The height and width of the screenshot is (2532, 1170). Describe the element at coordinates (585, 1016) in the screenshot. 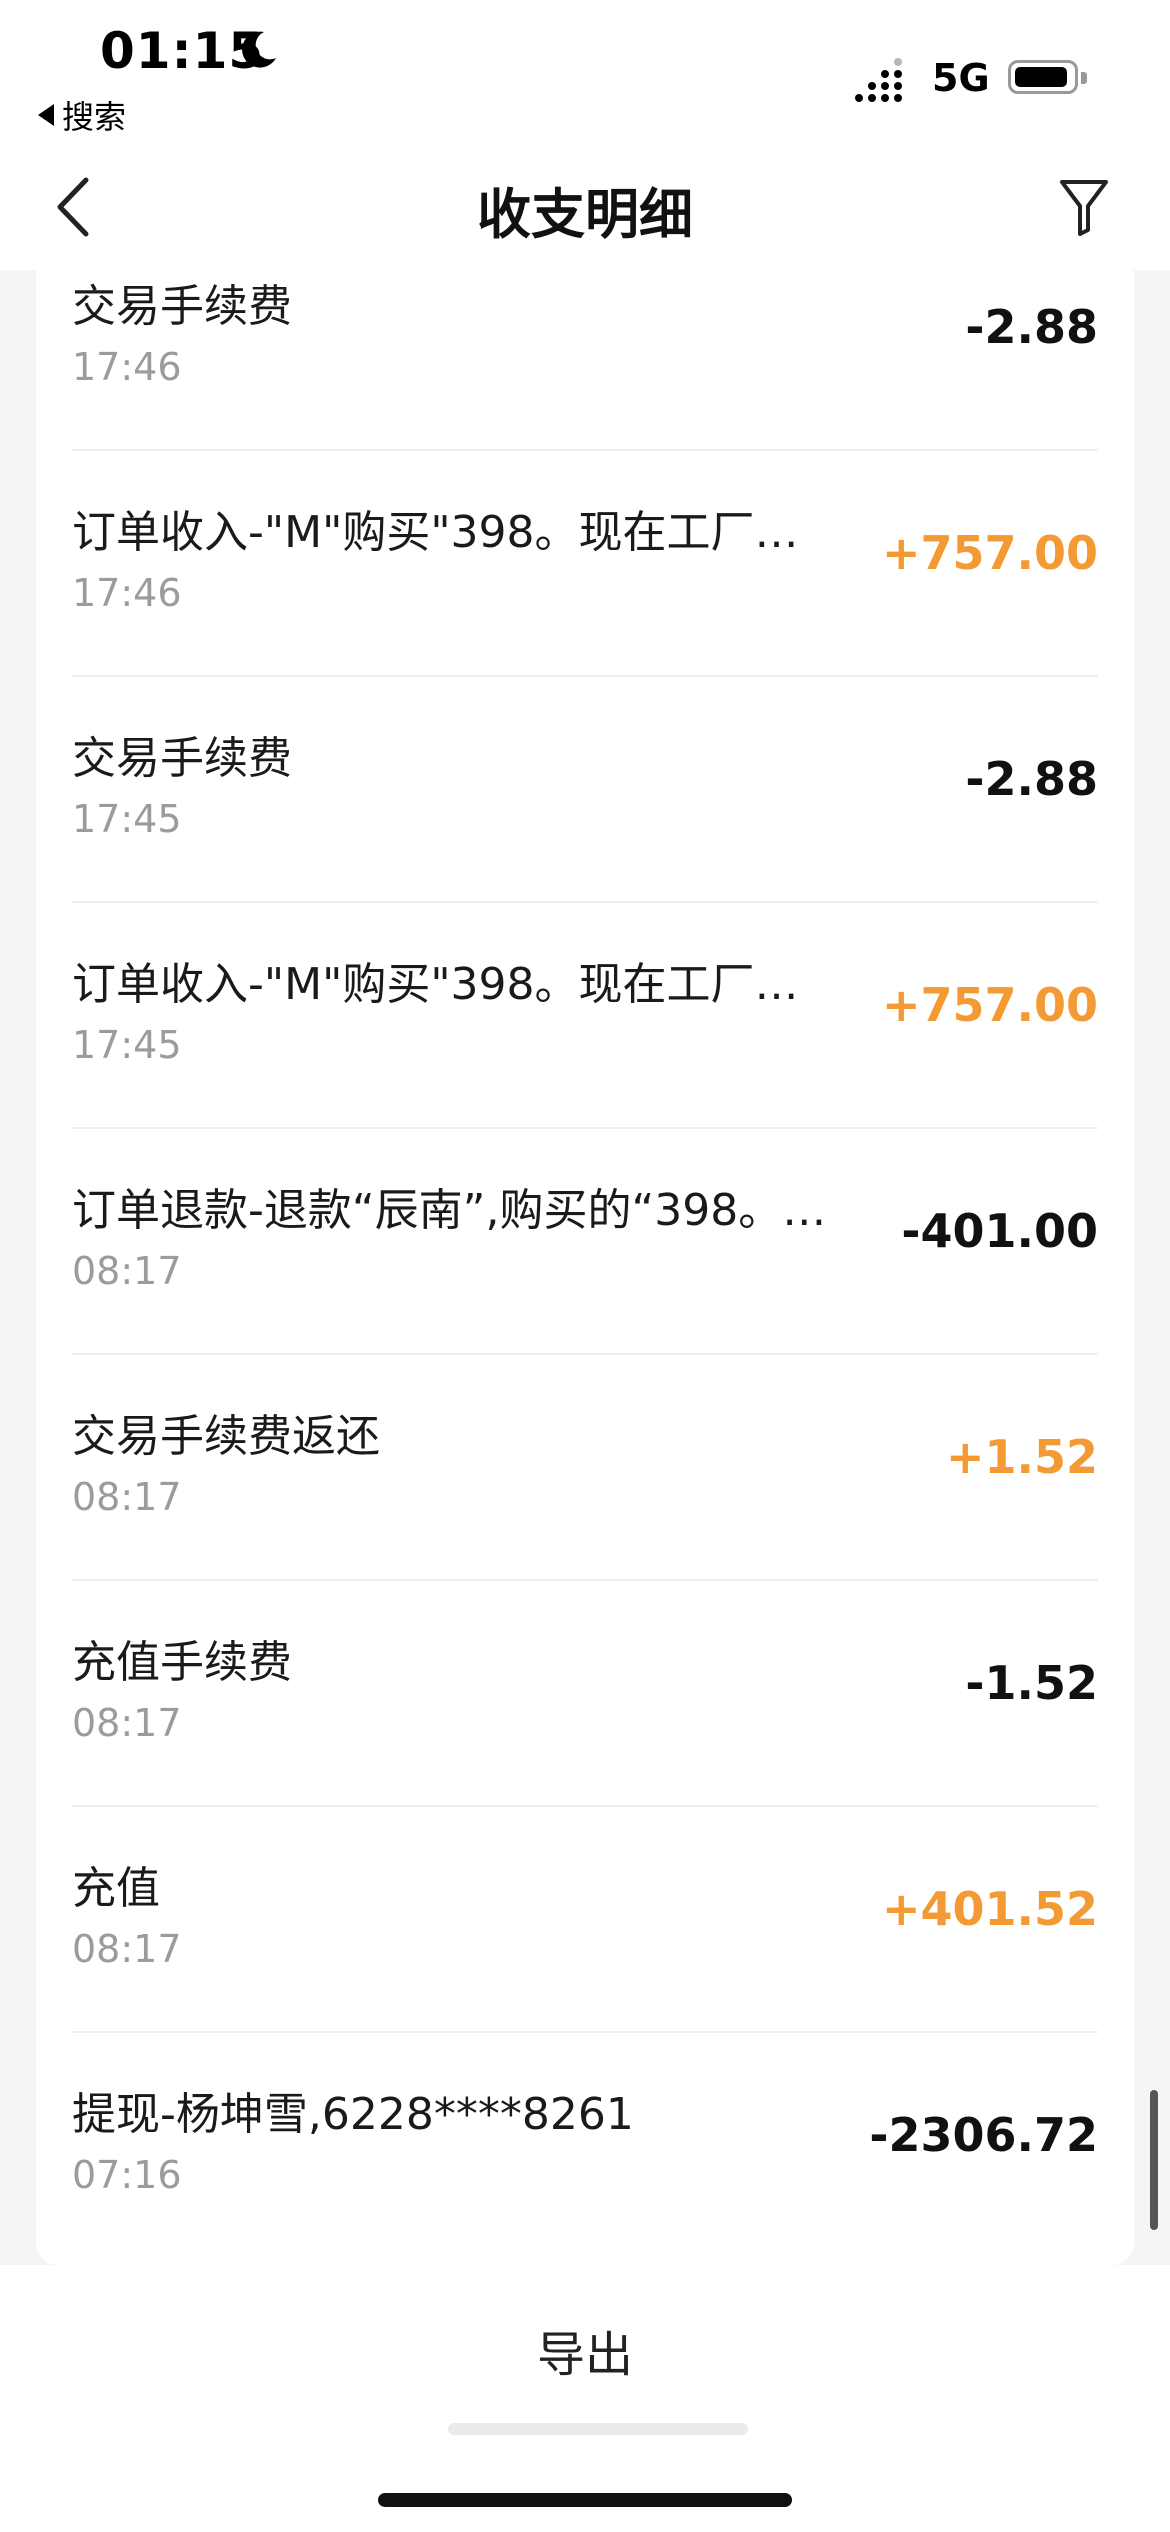

I see `transaction-row: 订单收入-"M"购买"398。现在工厂… 17:45 +757.00` at that location.